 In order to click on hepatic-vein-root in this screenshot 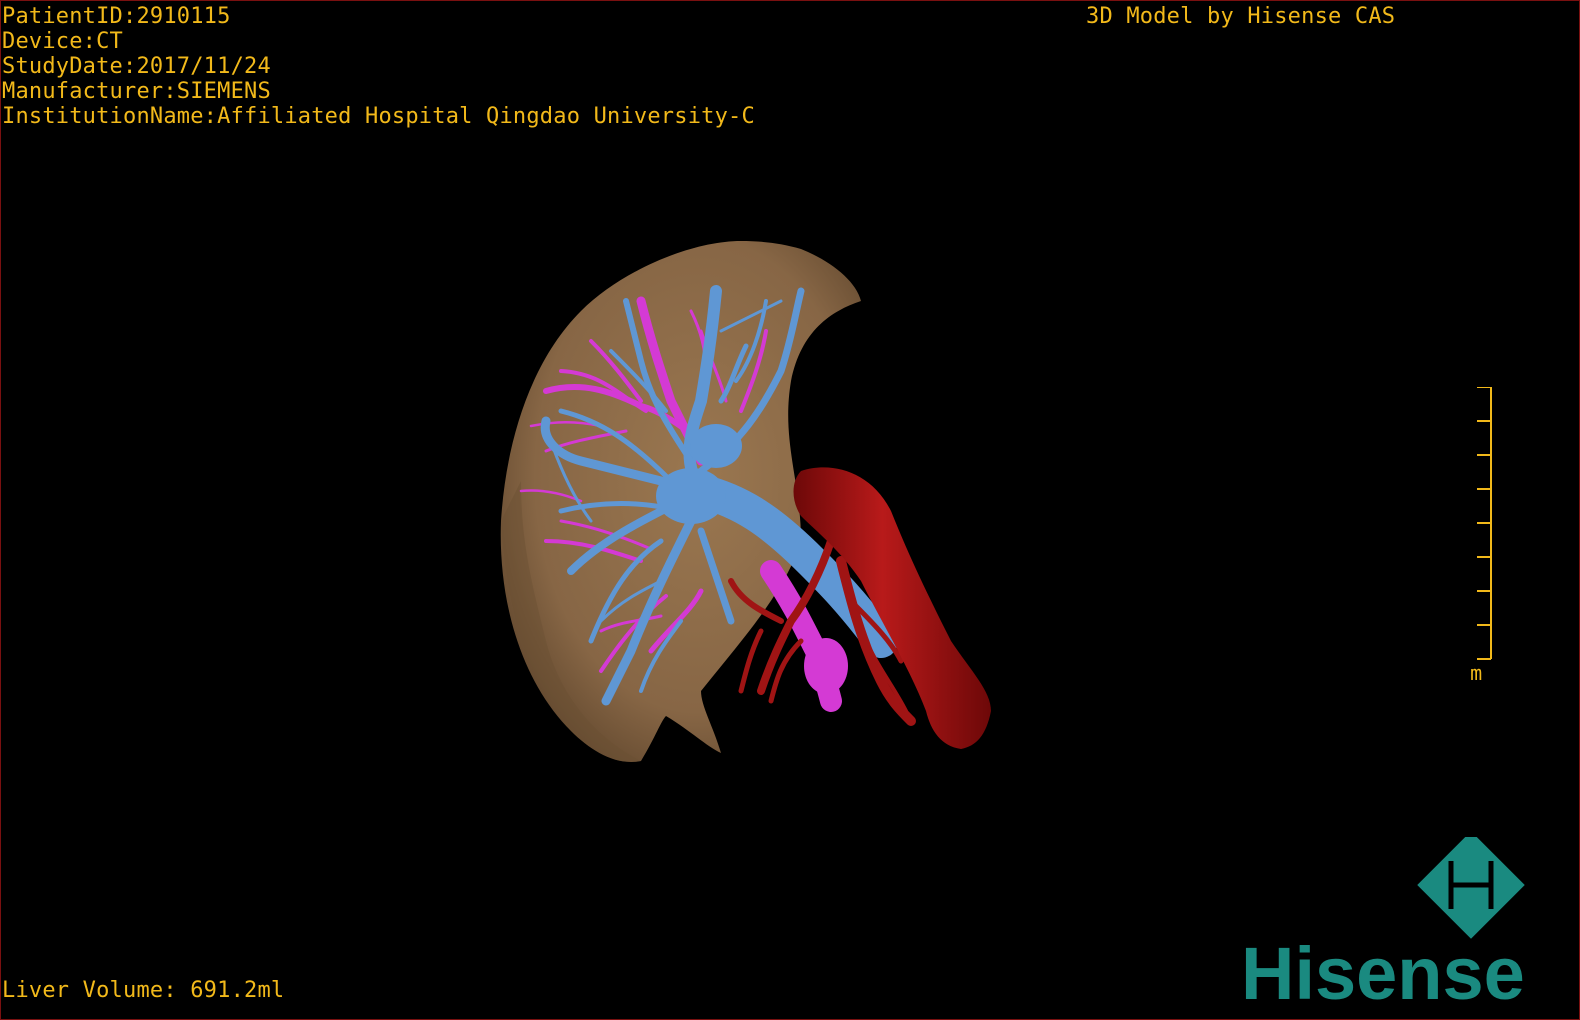, I will do `click(826, 666)`.